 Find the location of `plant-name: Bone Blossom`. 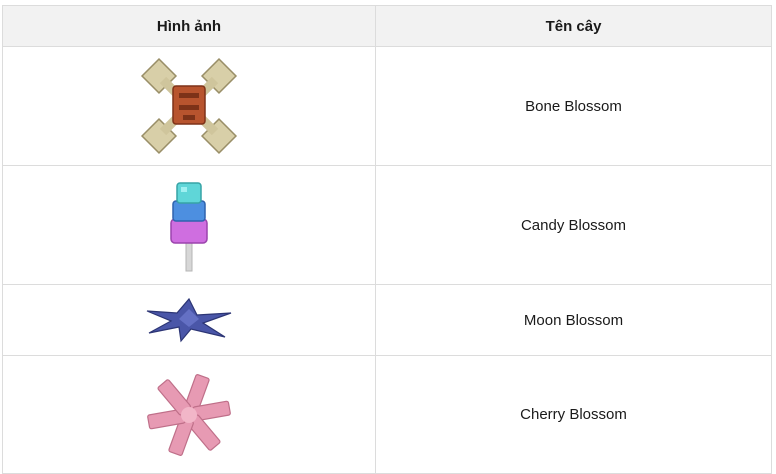

plant-name: Bone Blossom is located at coordinates (573, 106).